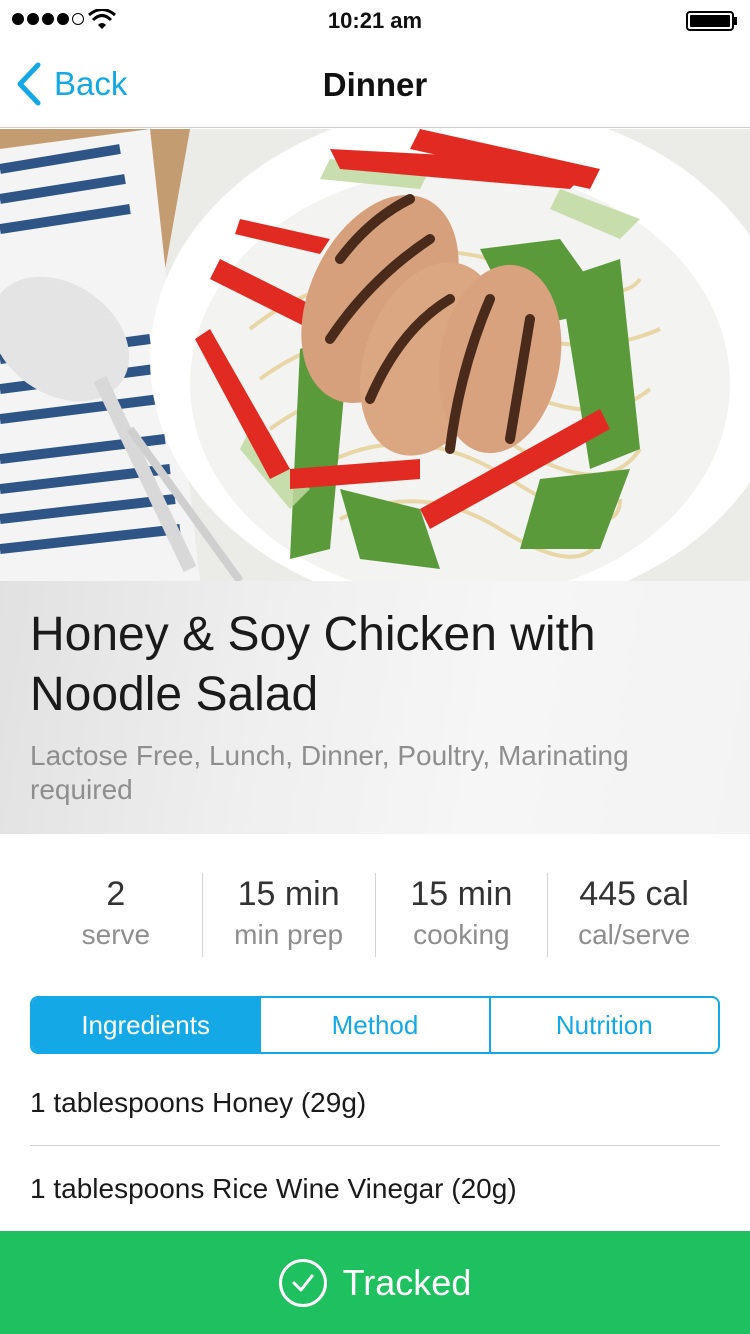 The height and width of the screenshot is (1334, 750). I want to click on battery-icon, so click(711, 21).